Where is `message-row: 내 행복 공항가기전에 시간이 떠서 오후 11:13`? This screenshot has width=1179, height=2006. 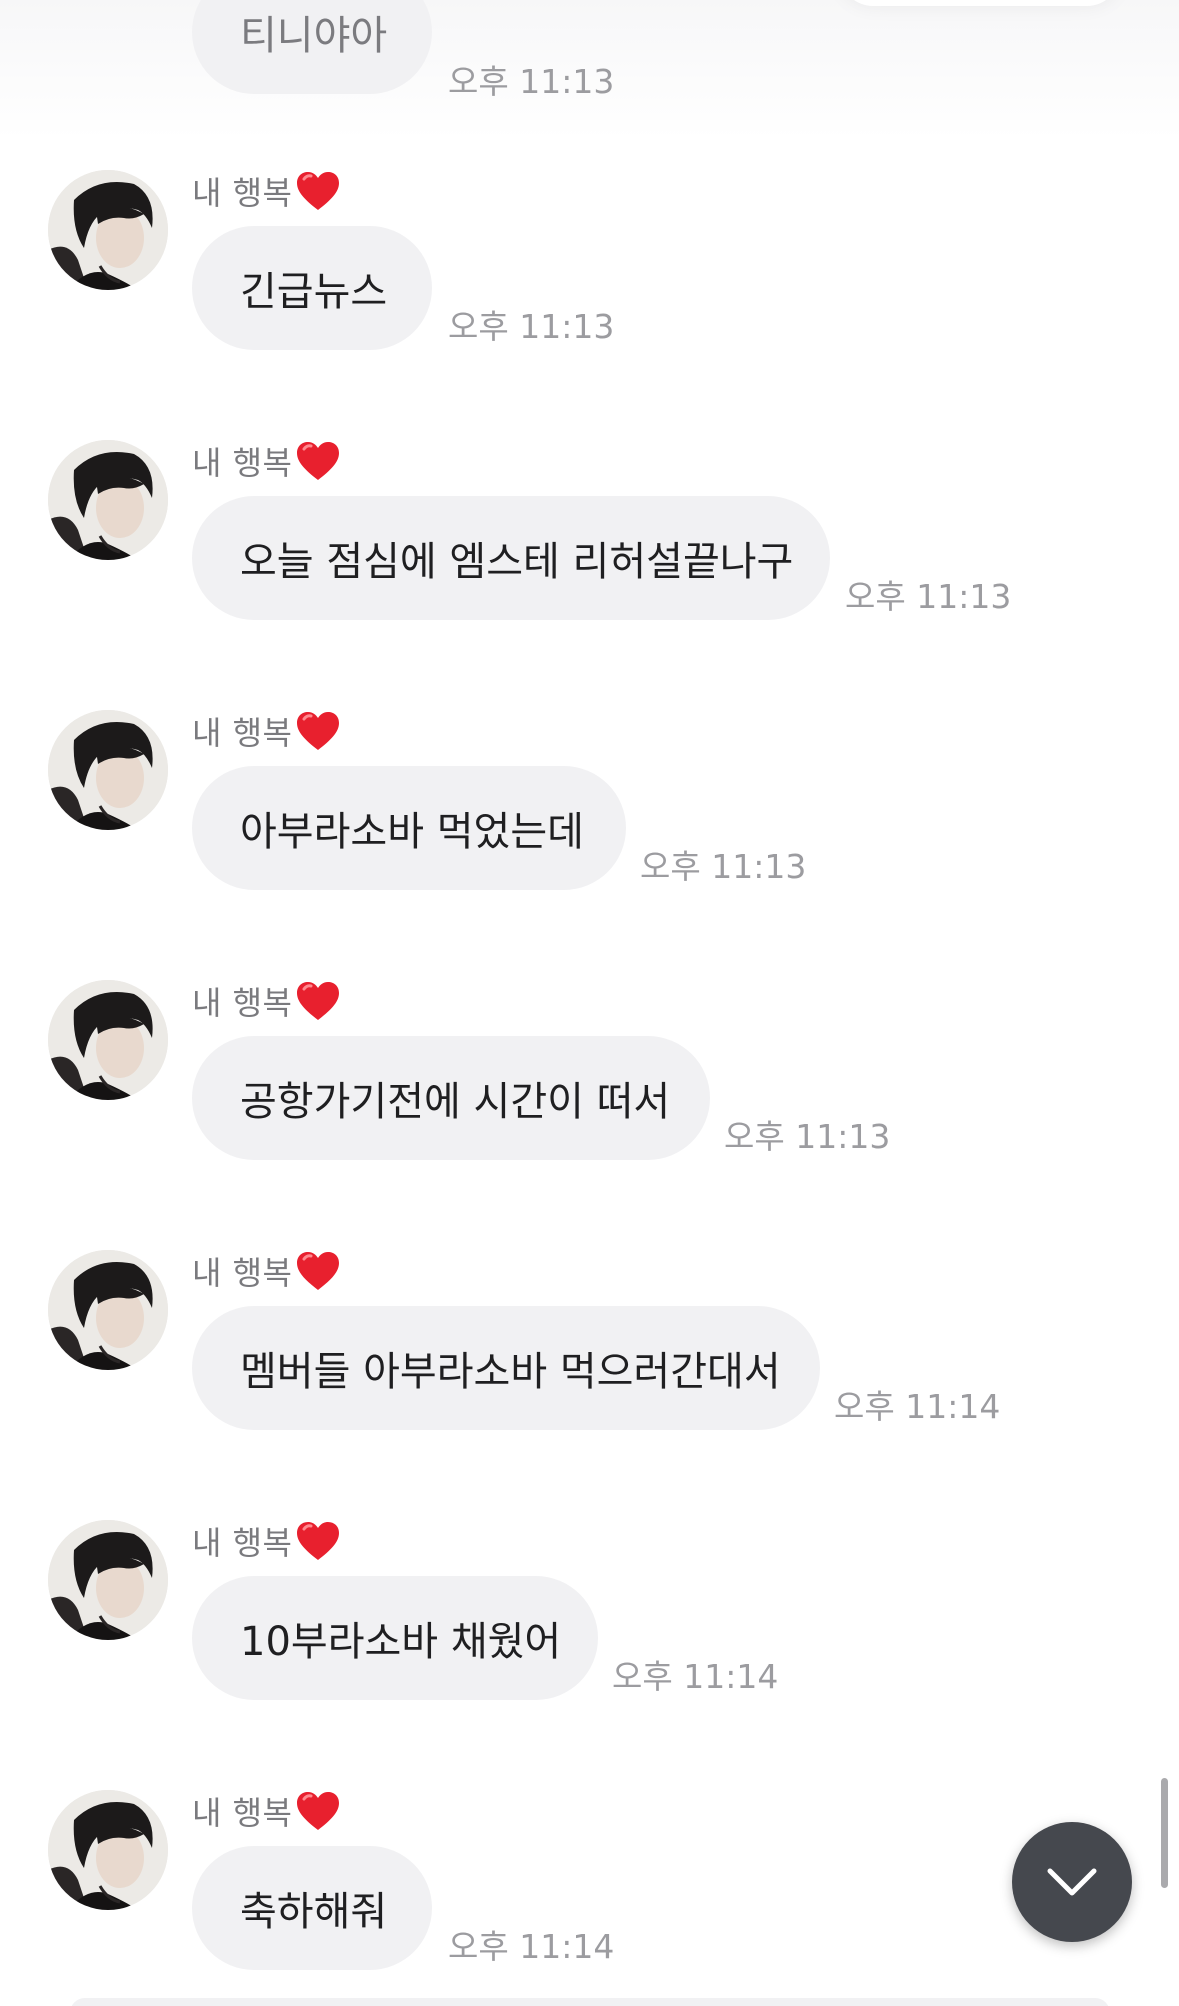 message-row: 내 행복 공항가기전에 시간이 떠서 오후 11:13 is located at coordinates (589, 1073).